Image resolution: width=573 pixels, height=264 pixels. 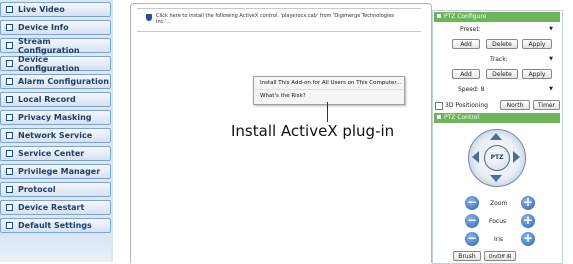 What do you see at coordinates (37, 189) in the screenshot?
I see `sidebar-item-label: Protocol` at bounding box center [37, 189].